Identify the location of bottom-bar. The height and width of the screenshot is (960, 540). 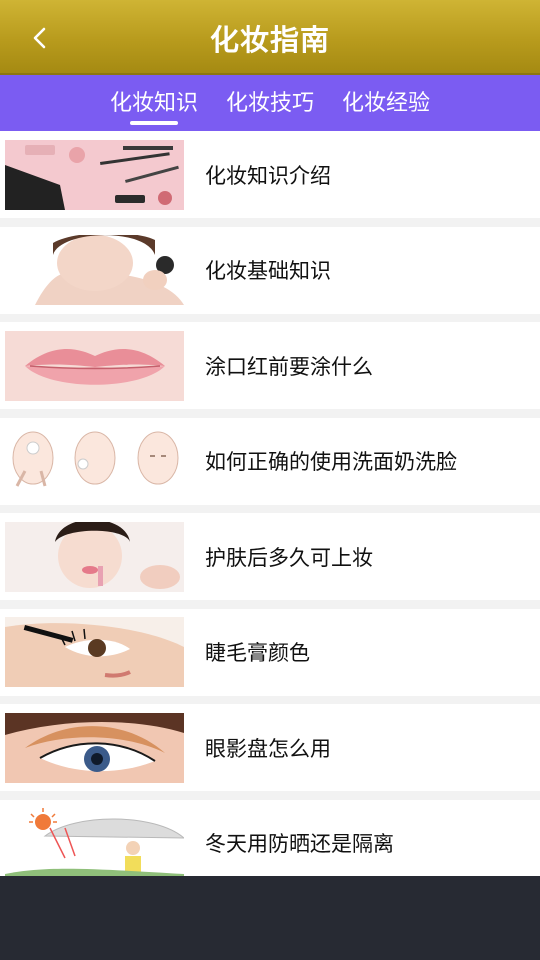
(270, 918).